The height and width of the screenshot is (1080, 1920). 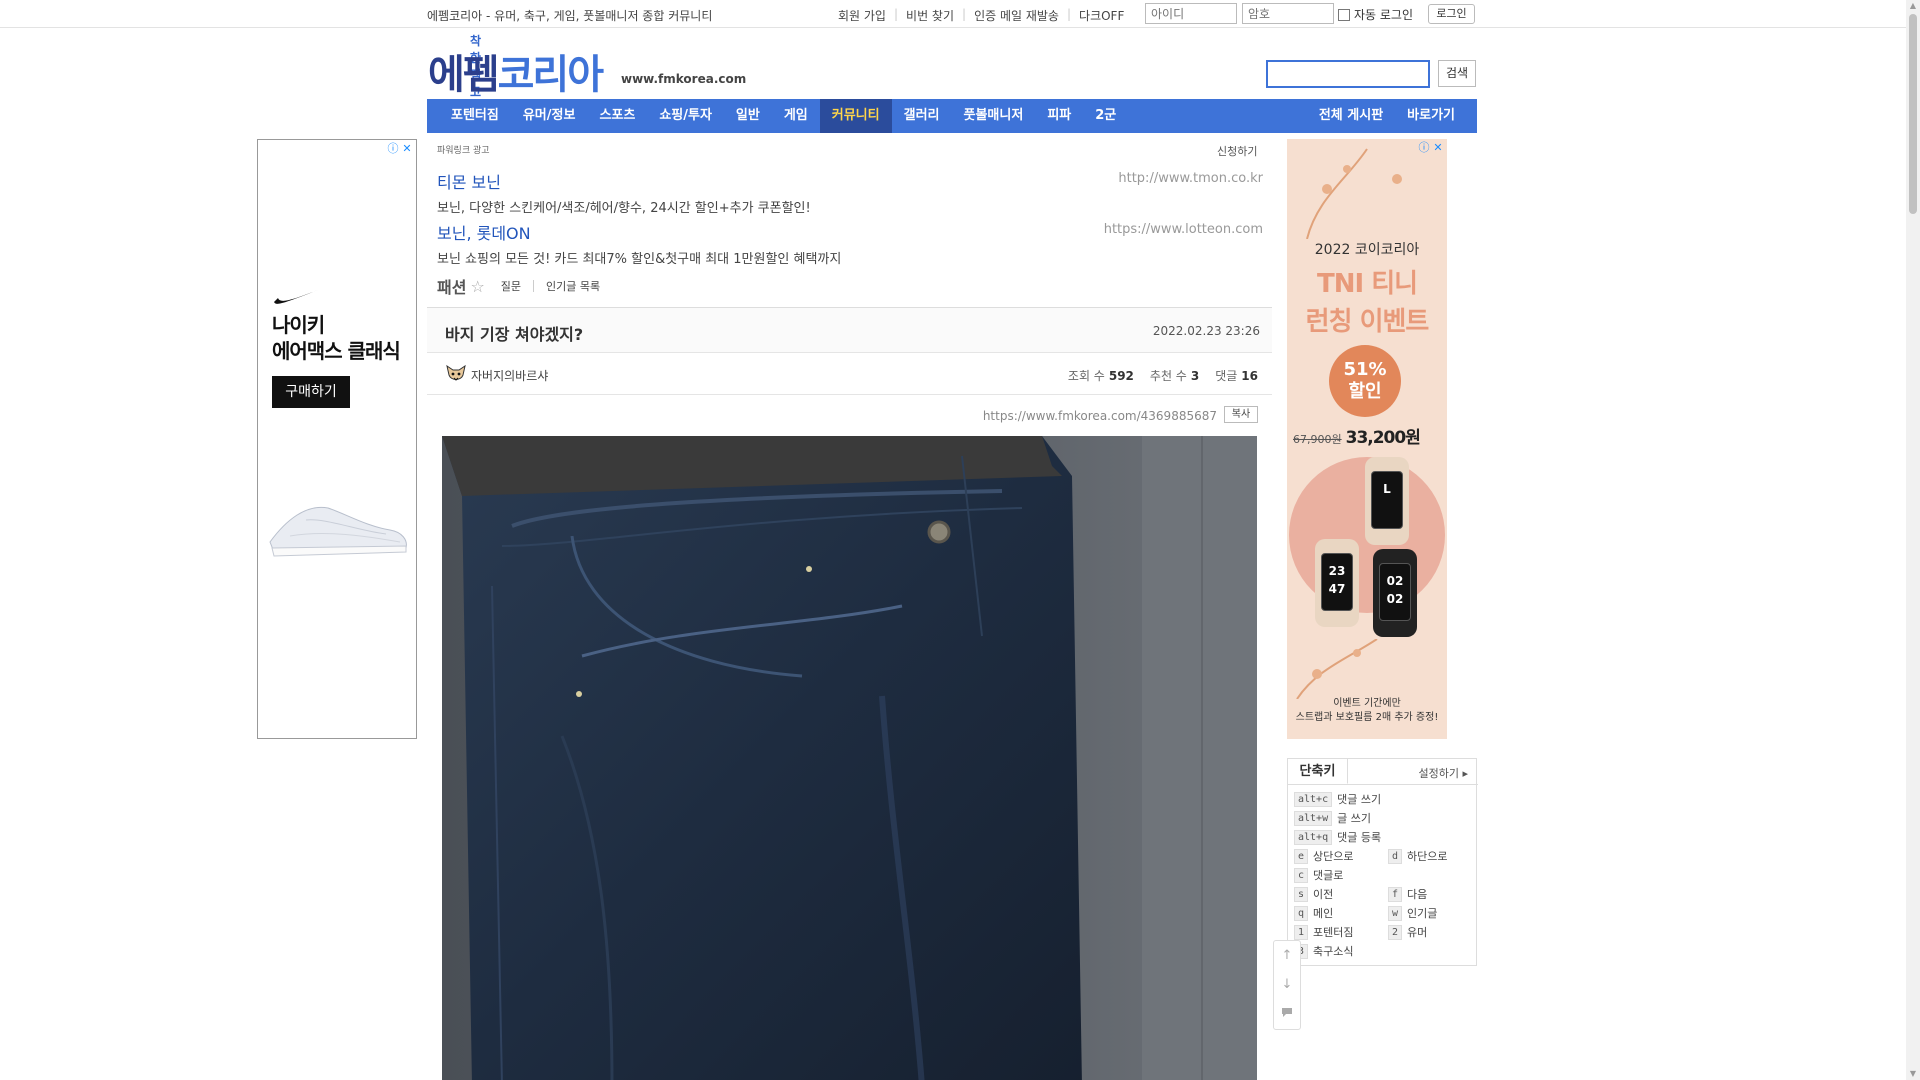 What do you see at coordinates (1913, 6) in the screenshot?
I see `scroll-up-icon: ▲` at bounding box center [1913, 6].